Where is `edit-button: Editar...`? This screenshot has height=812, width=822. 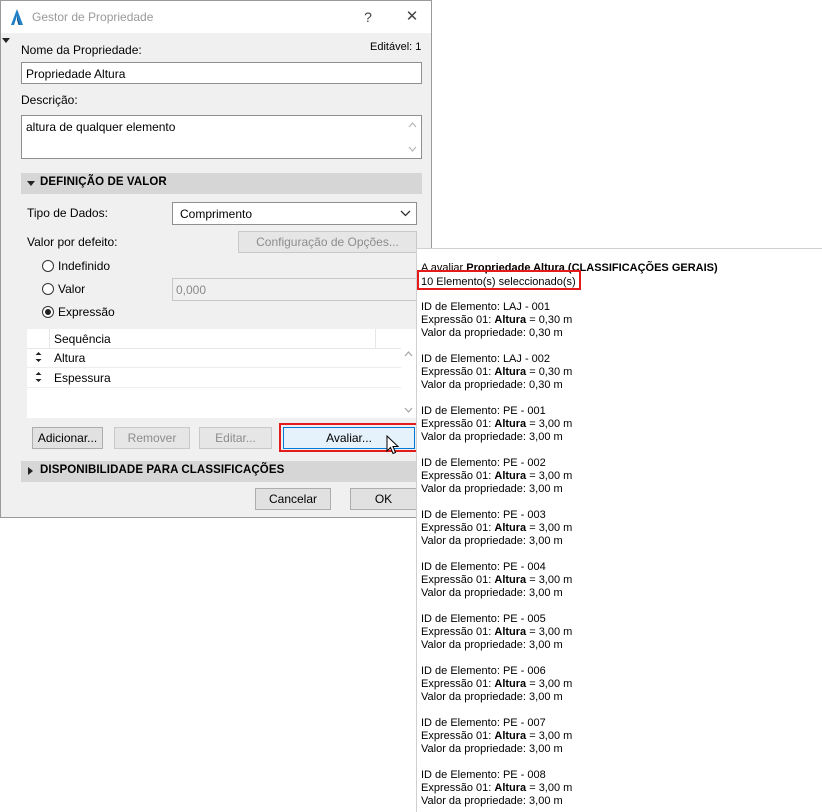 edit-button: Editar... is located at coordinates (235, 438).